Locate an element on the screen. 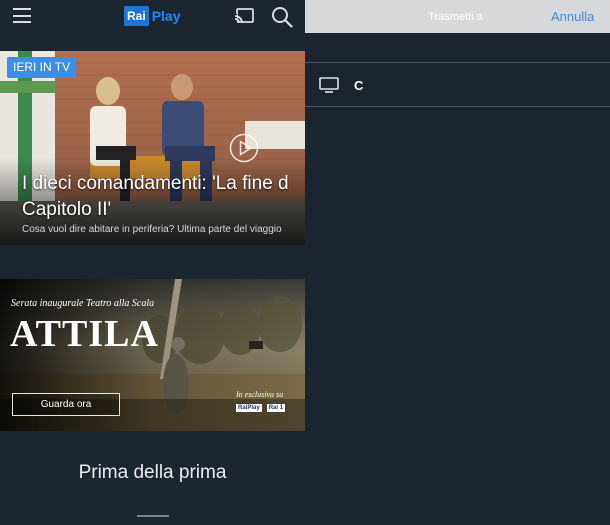  section-title: Prima della prima is located at coordinates (152, 472).